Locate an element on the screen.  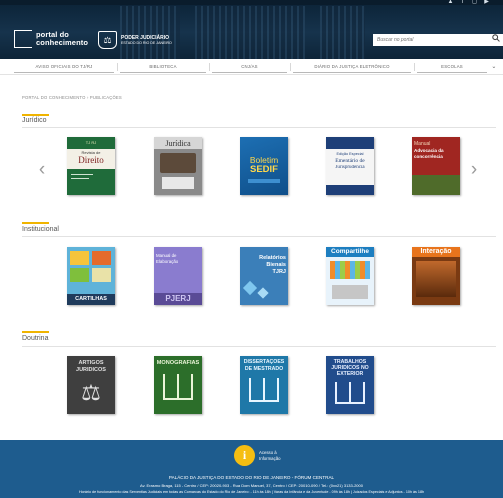
pj-subtitle: ESTADO DO RIO DE JANEIRO is located at coordinates (146, 43).